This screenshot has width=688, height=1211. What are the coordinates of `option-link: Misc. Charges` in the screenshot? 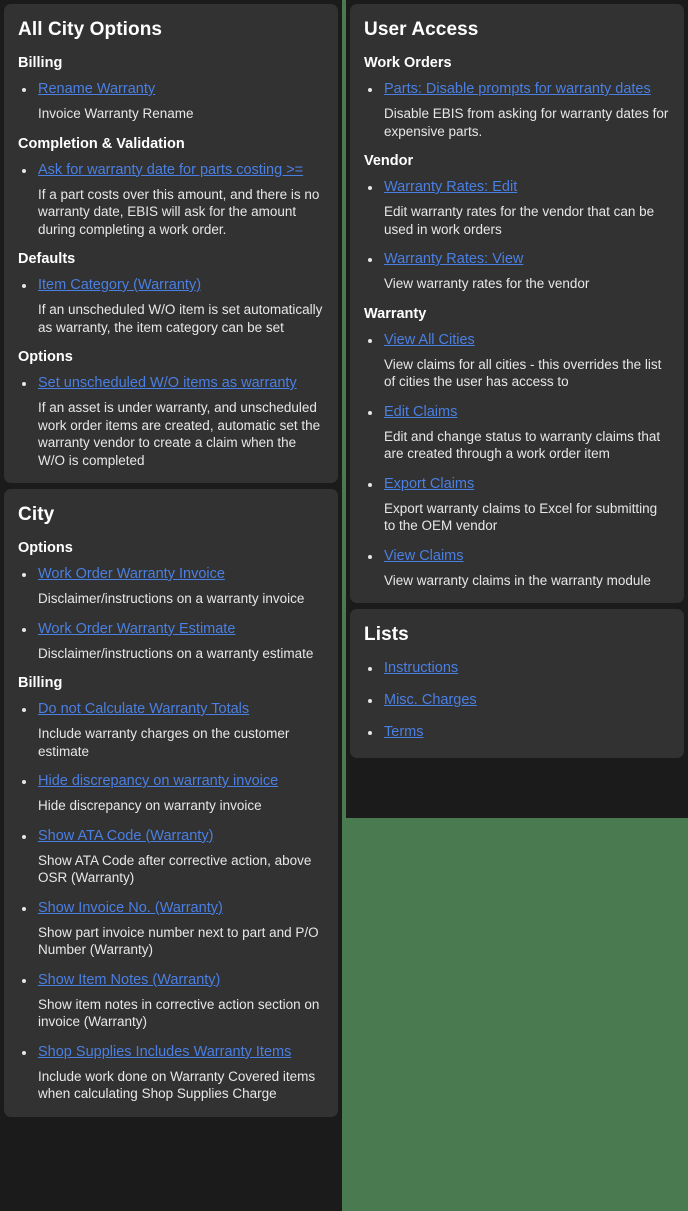 It's located at (430, 700).